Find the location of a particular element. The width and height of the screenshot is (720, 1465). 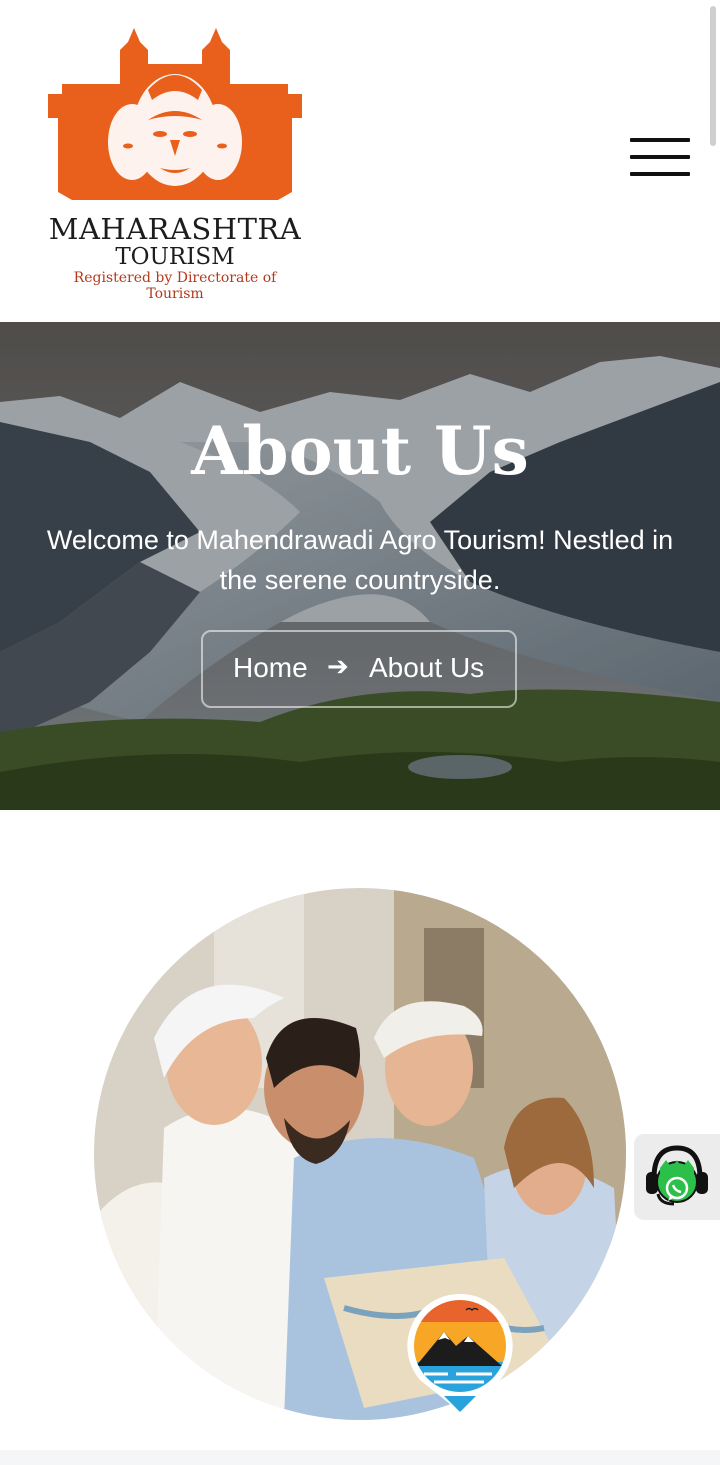

hamburger-menu-button is located at coordinates (660, 159).